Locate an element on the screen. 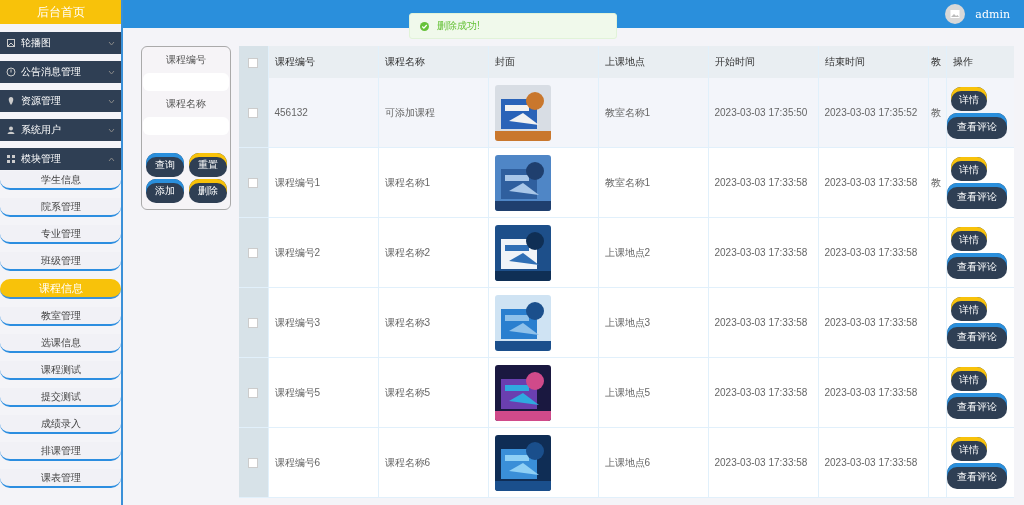  menu-item: 班级管理 is located at coordinates (60, 261).